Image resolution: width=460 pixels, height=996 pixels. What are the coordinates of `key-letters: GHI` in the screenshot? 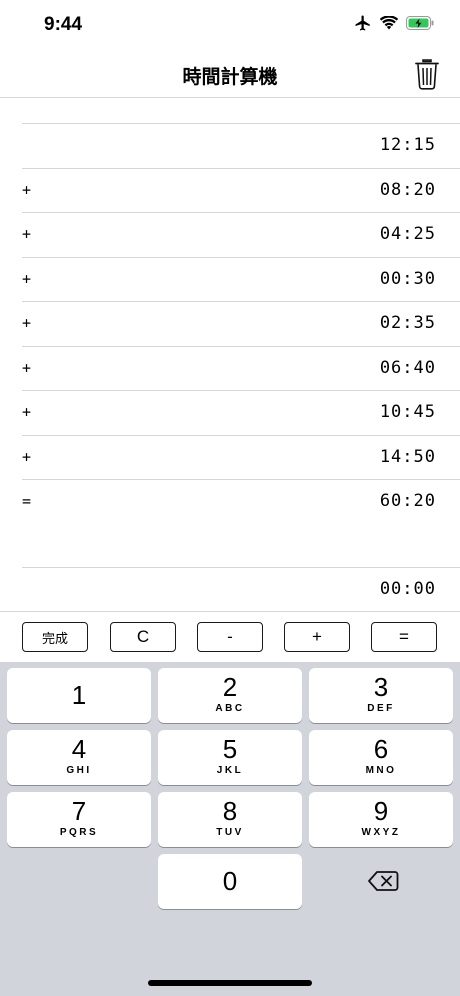 It's located at (79, 770).